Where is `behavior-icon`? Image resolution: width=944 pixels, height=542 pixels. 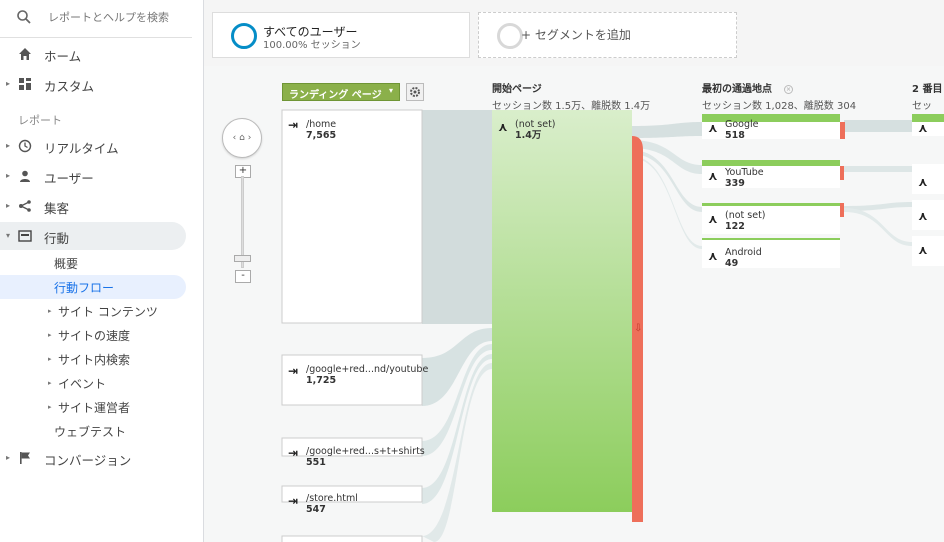 behavior-icon is located at coordinates (25, 236).